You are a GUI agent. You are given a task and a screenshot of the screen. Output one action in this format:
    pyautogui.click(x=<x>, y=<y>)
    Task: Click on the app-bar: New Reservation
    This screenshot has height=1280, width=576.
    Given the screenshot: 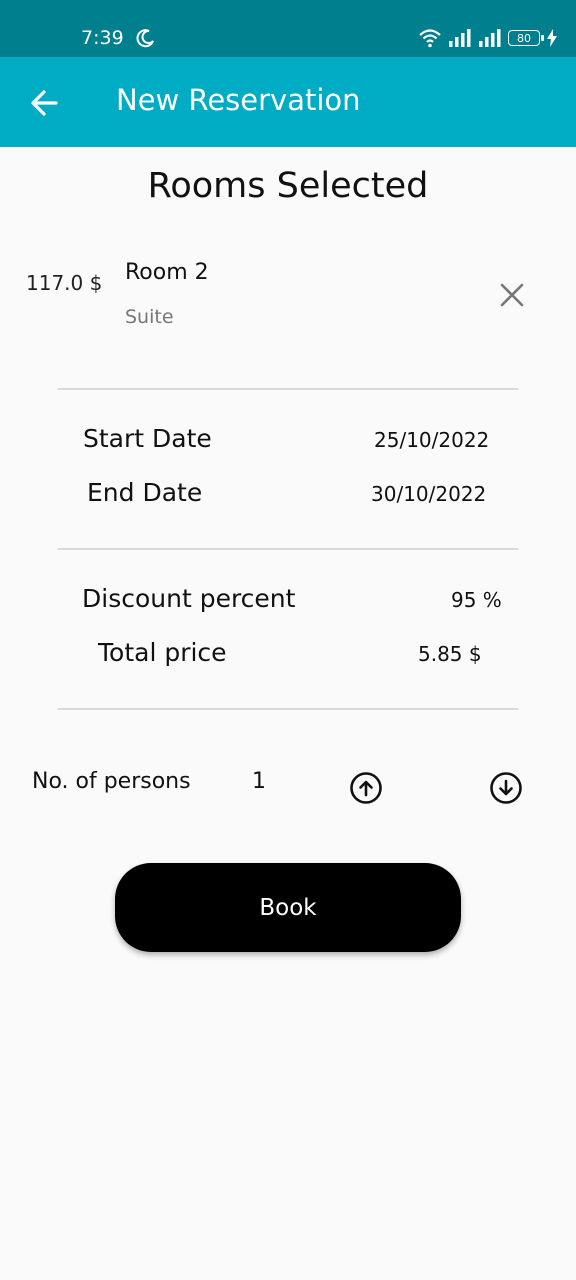 What is the action you would take?
    pyautogui.click(x=288, y=102)
    